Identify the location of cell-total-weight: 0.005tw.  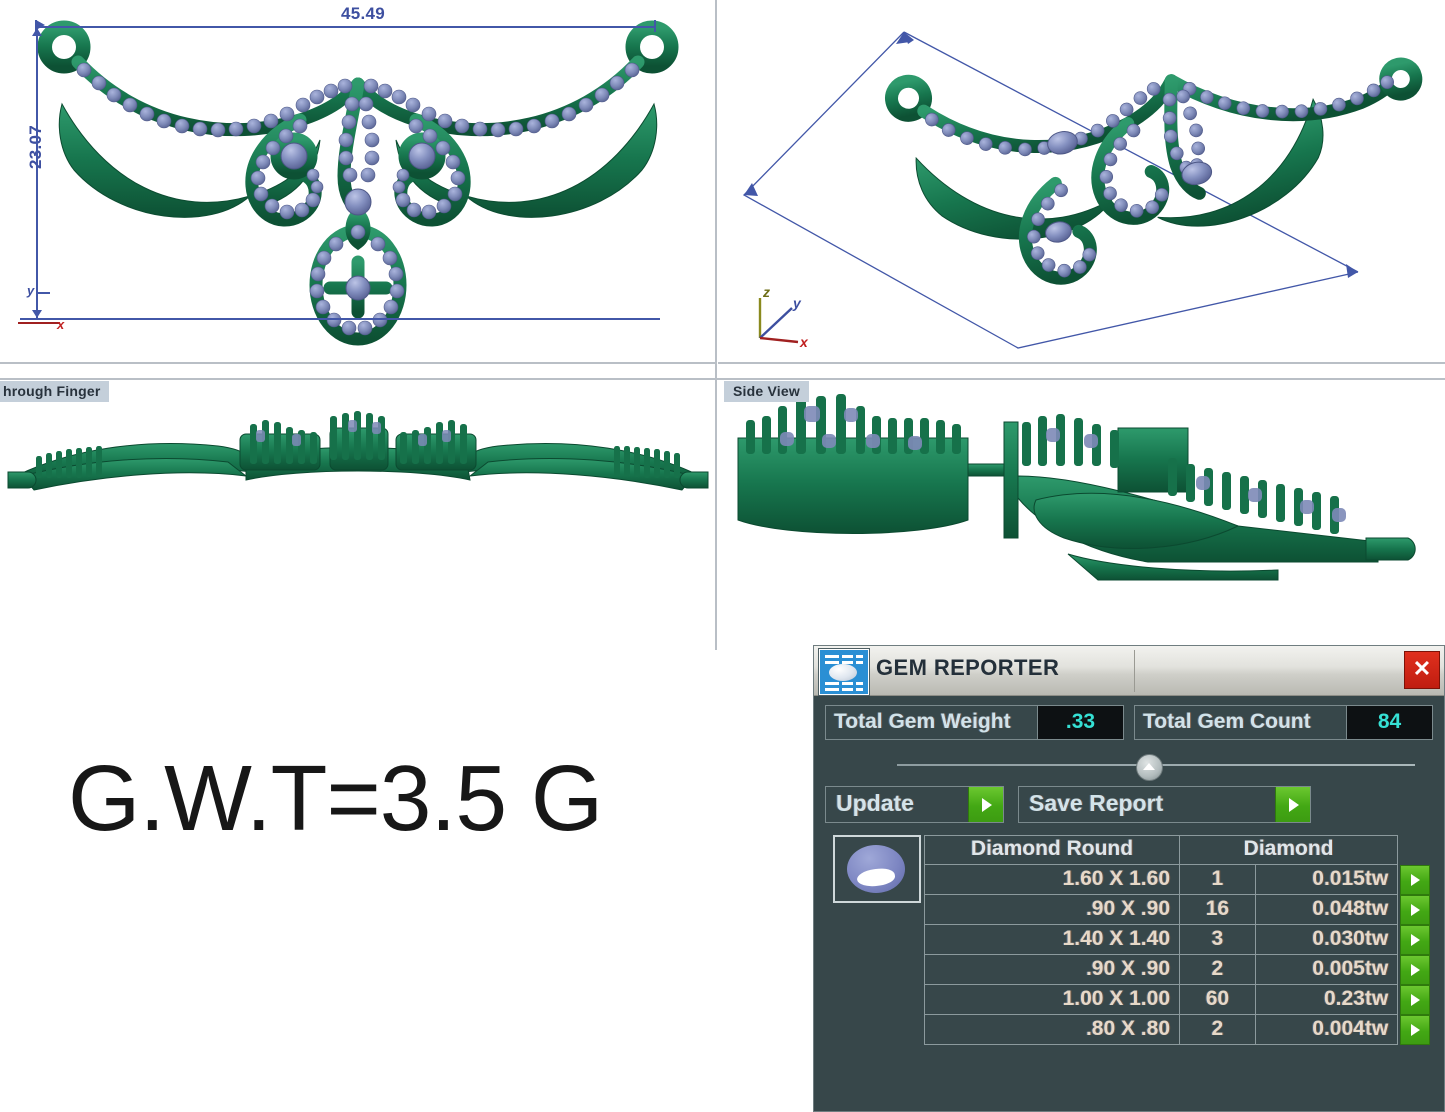
(1326, 969).